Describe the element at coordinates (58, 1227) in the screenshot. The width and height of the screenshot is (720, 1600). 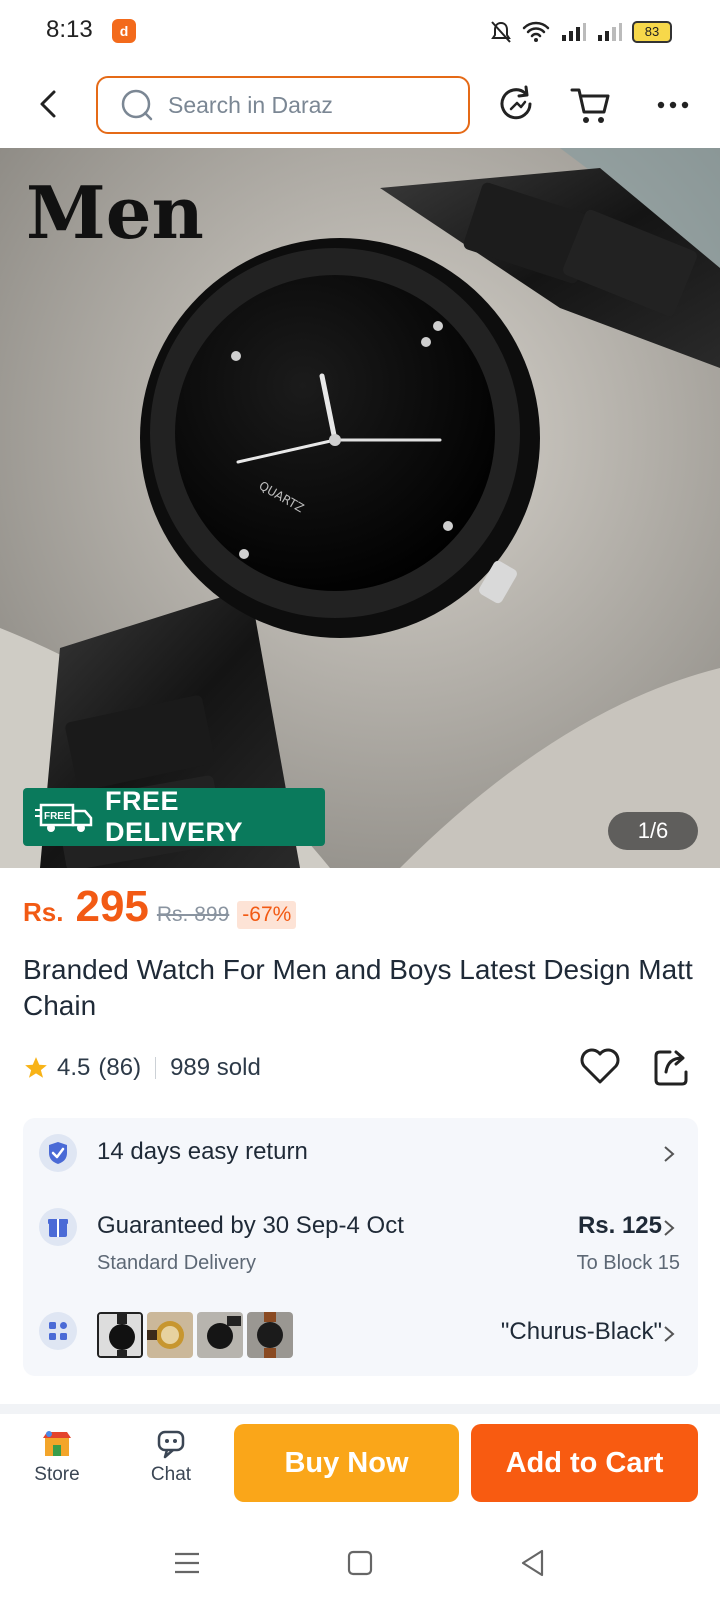
I see `gift-box-icon` at that location.